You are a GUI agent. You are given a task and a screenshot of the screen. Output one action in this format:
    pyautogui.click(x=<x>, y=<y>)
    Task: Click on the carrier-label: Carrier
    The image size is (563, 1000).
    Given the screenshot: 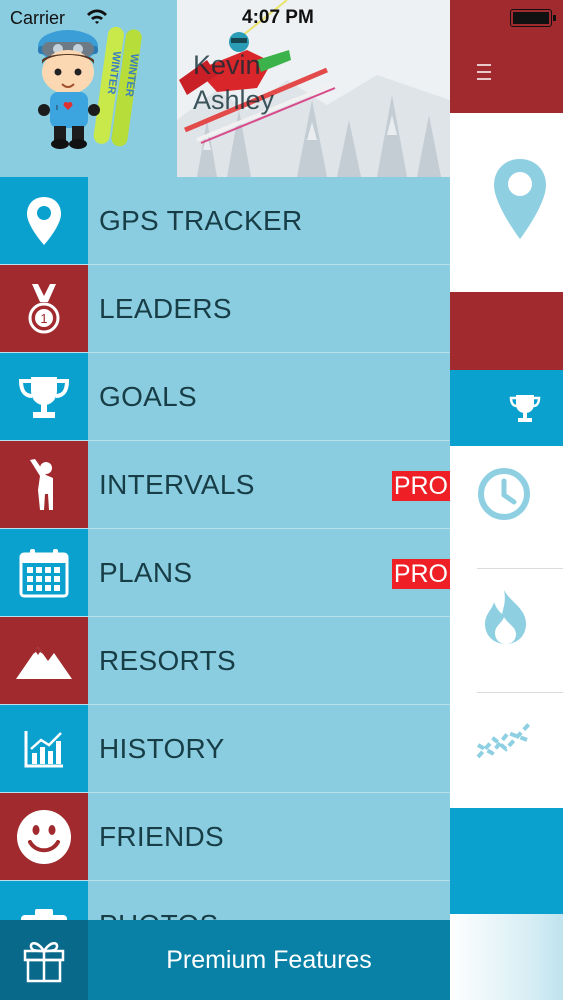 What is the action you would take?
    pyautogui.click(x=38, y=18)
    